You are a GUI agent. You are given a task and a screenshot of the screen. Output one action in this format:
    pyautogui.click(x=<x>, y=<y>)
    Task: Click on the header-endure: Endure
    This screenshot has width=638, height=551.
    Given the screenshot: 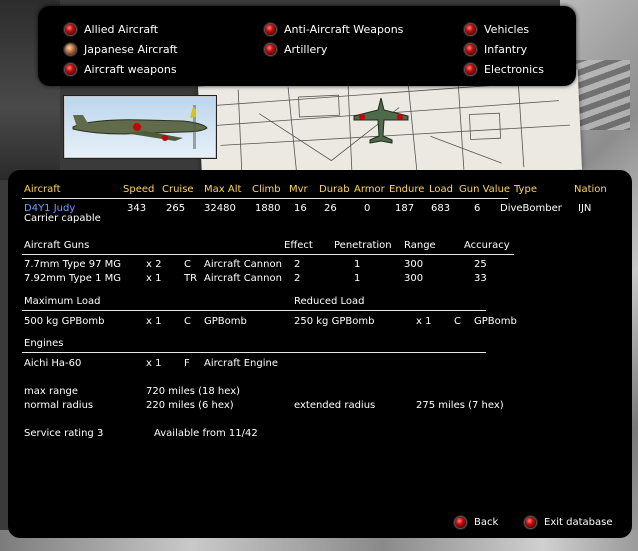 What is the action you would take?
    pyautogui.click(x=407, y=189)
    